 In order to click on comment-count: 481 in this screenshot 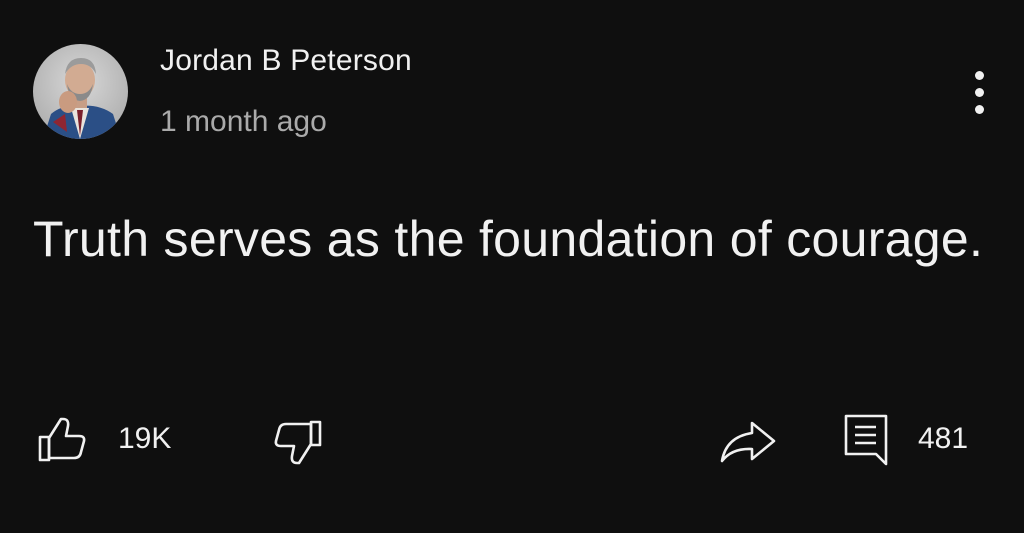, I will do `click(943, 438)`.